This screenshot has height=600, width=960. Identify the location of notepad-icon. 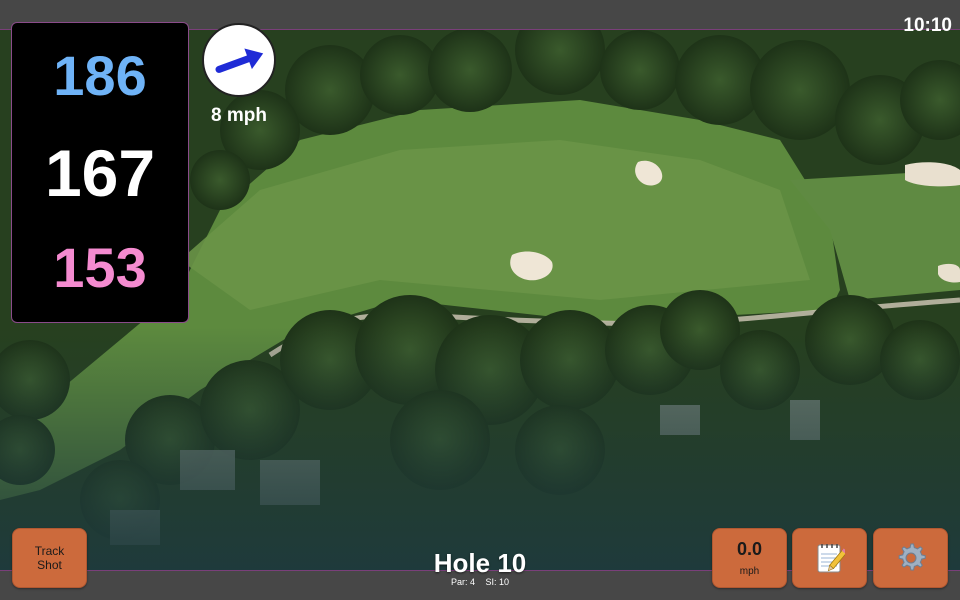
(831, 558).